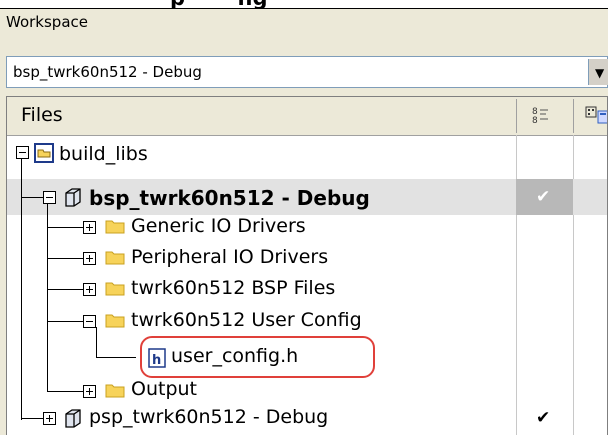  What do you see at coordinates (541, 115) in the screenshot?
I see `options-icon: 8 8` at bounding box center [541, 115].